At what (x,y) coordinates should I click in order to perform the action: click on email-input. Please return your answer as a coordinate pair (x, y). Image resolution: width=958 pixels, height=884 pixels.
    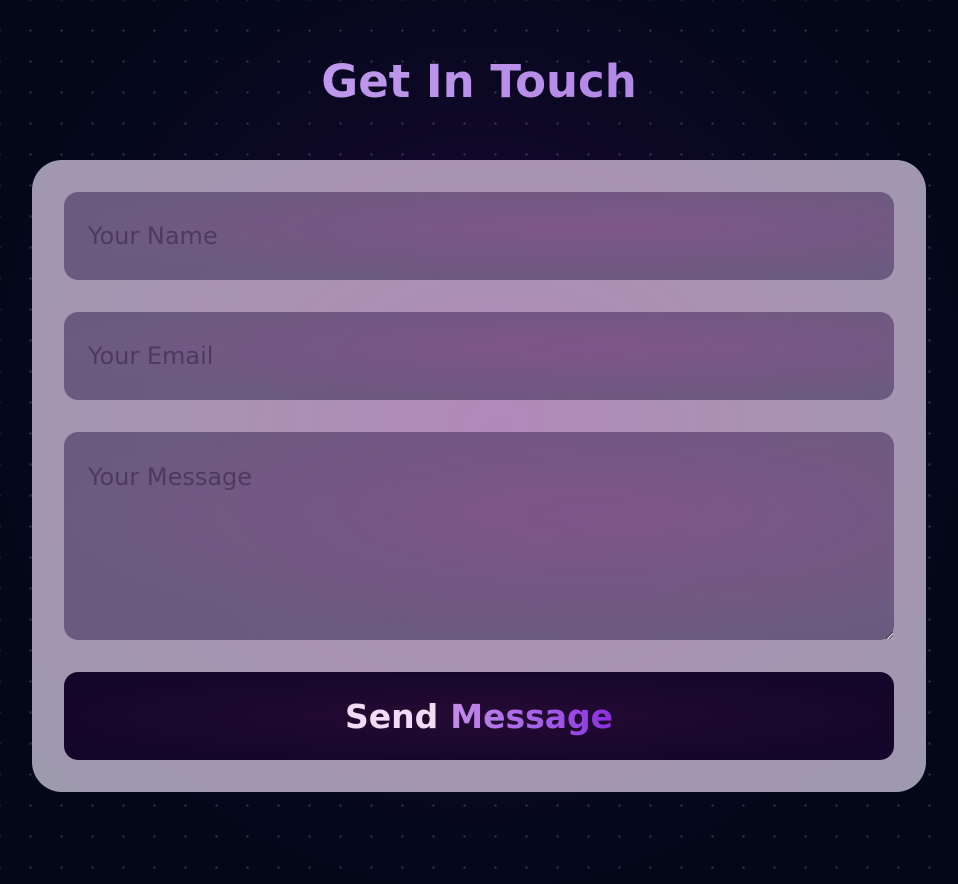
    Looking at the image, I should click on (479, 356).